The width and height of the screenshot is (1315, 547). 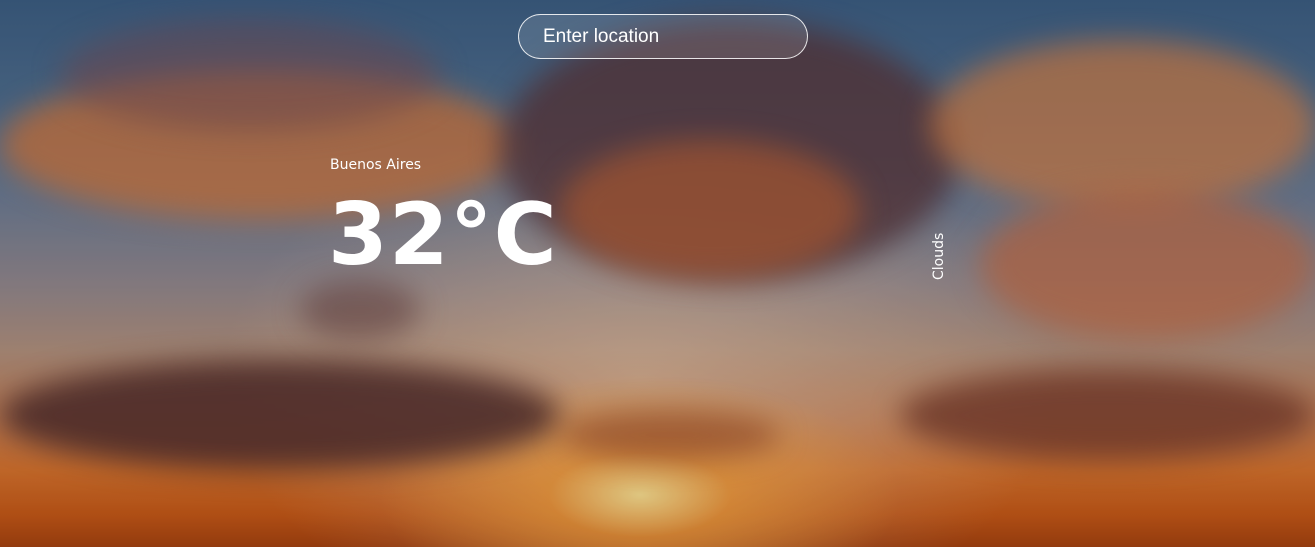 What do you see at coordinates (376, 165) in the screenshot?
I see `location-name: Buenos Aires` at bounding box center [376, 165].